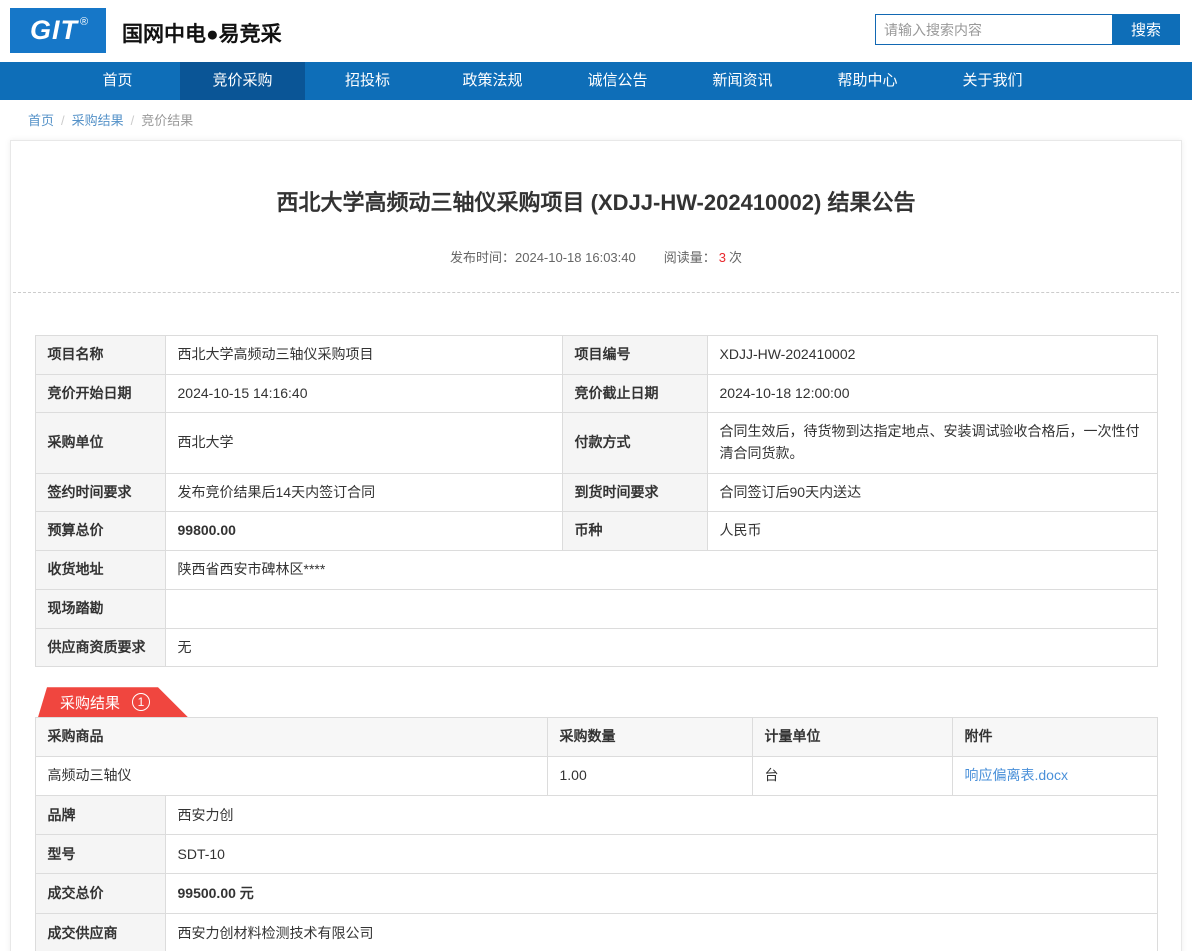 The height and width of the screenshot is (951, 1192). I want to click on info-label-project-number: 项目编号, so click(634, 355).